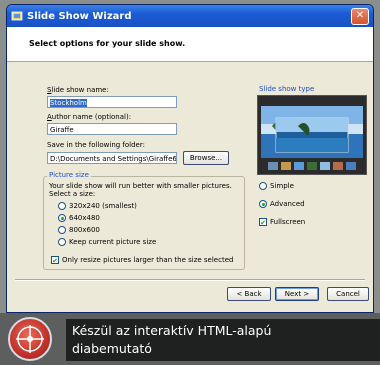 This screenshot has width=380, height=365. I want to click on radio-640x480: 640x480, so click(79, 218).